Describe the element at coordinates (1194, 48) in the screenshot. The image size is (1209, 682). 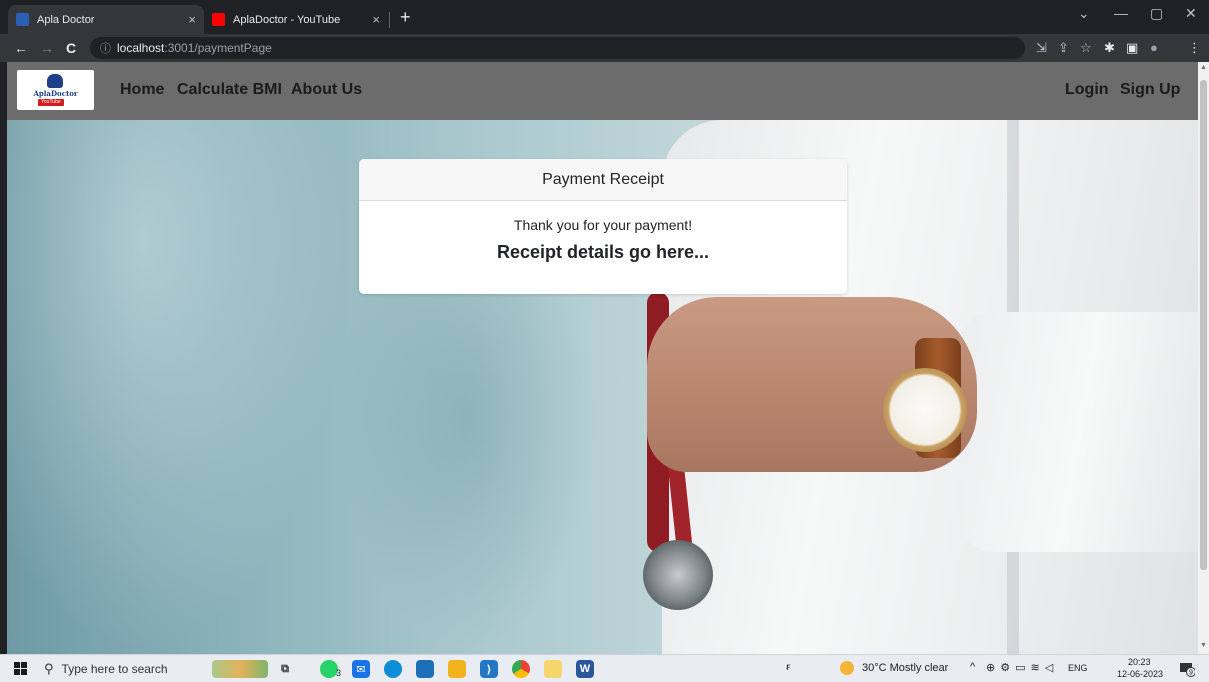
I see `menu-kebab-icon: ⋮` at that location.